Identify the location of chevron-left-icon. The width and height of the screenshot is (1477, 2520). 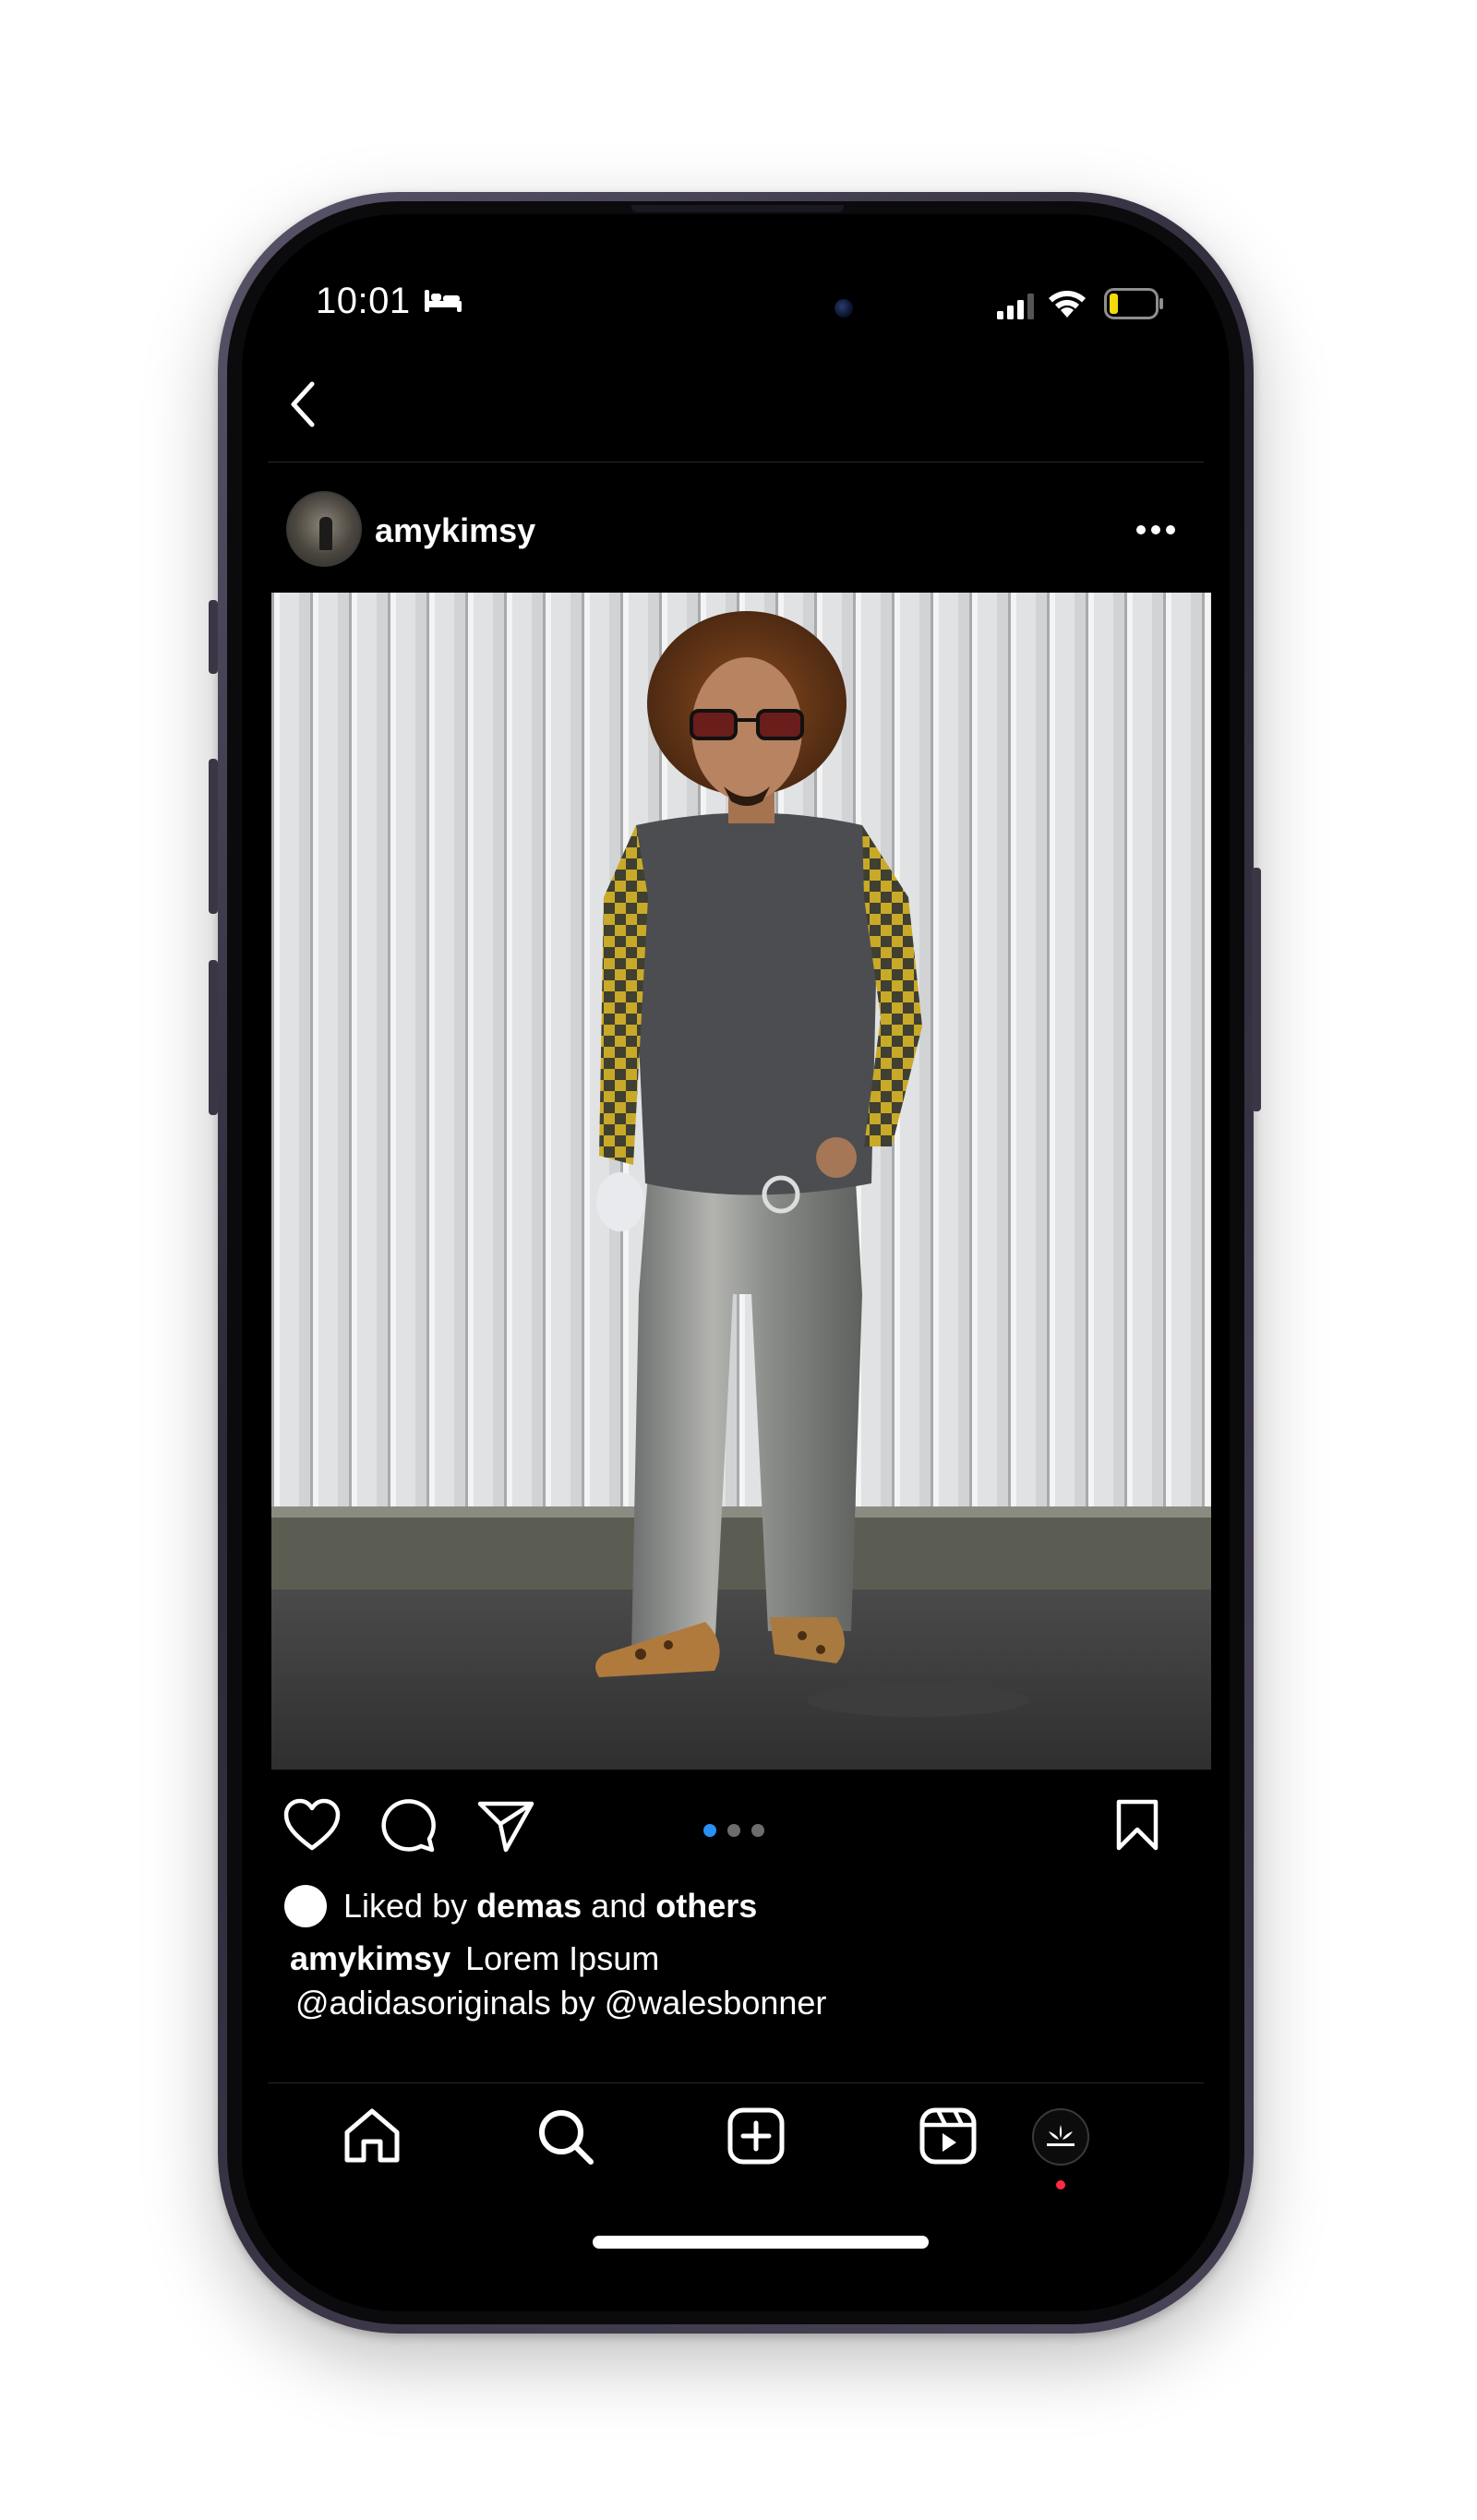
(302, 404).